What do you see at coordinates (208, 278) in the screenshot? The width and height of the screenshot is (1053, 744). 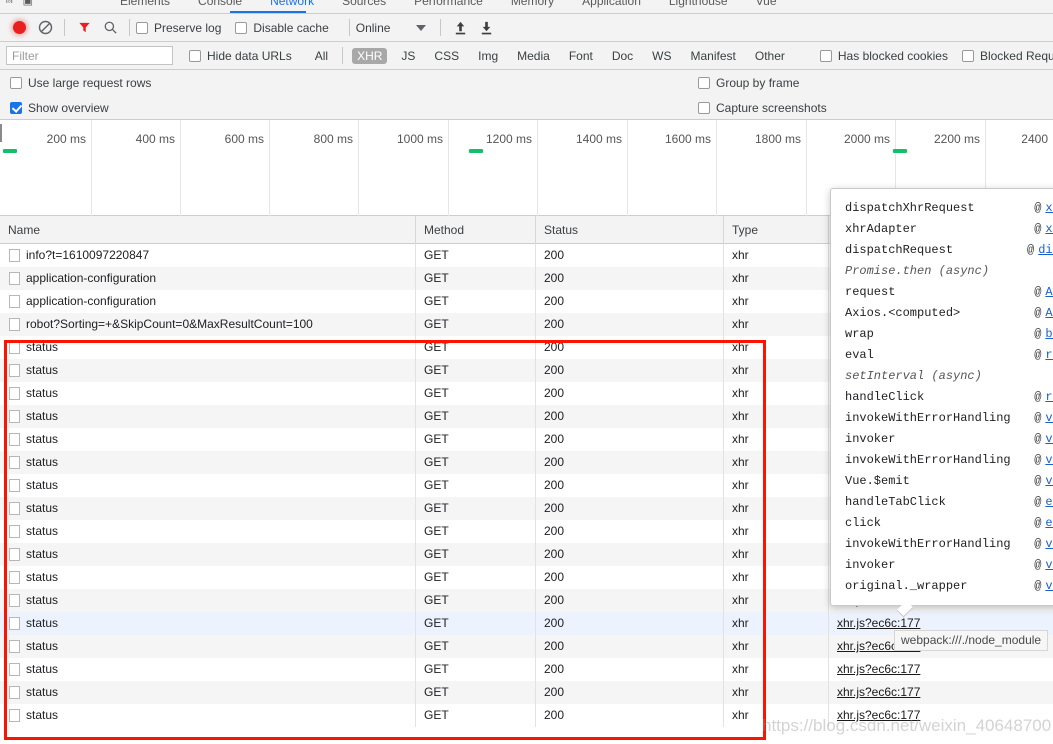 I see `cell-name: application-configuration` at bounding box center [208, 278].